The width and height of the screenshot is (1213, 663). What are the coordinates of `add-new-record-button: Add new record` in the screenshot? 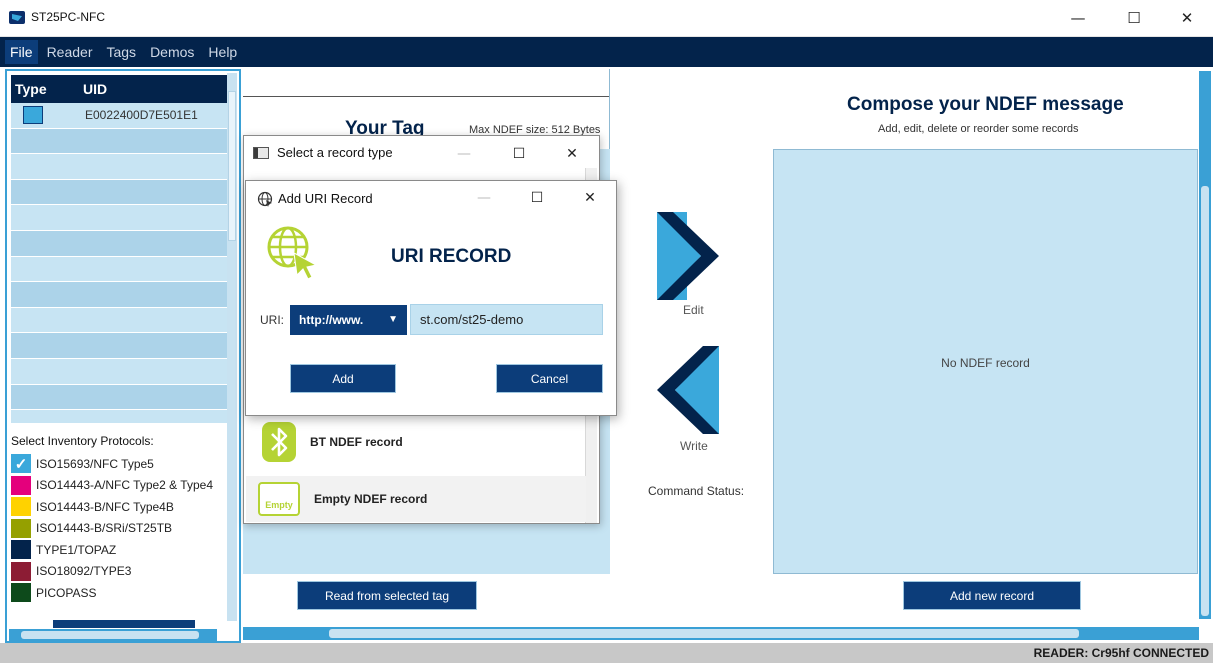 It's located at (992, 595).